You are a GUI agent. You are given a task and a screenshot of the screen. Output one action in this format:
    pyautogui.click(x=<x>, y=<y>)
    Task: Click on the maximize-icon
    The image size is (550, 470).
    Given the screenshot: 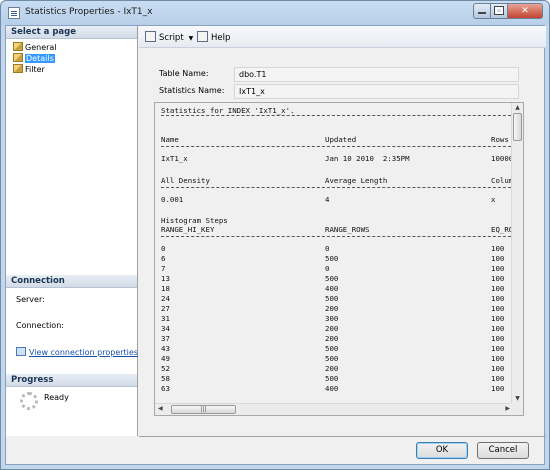 What is the action you would take?
    pyautogui.click(x=499, y=10)
    